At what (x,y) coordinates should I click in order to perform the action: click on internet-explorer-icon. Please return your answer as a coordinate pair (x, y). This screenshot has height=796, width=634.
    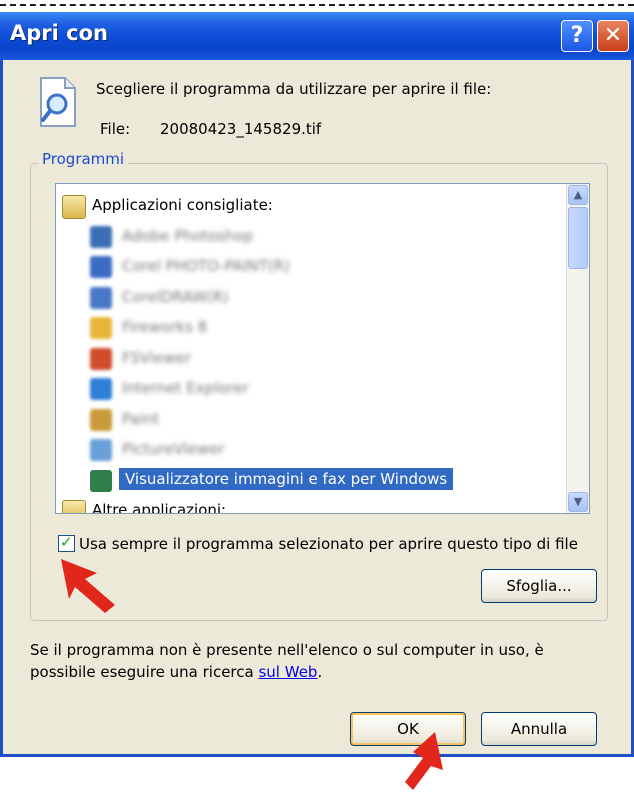
    Looking at the image, I should click on (101, 389).